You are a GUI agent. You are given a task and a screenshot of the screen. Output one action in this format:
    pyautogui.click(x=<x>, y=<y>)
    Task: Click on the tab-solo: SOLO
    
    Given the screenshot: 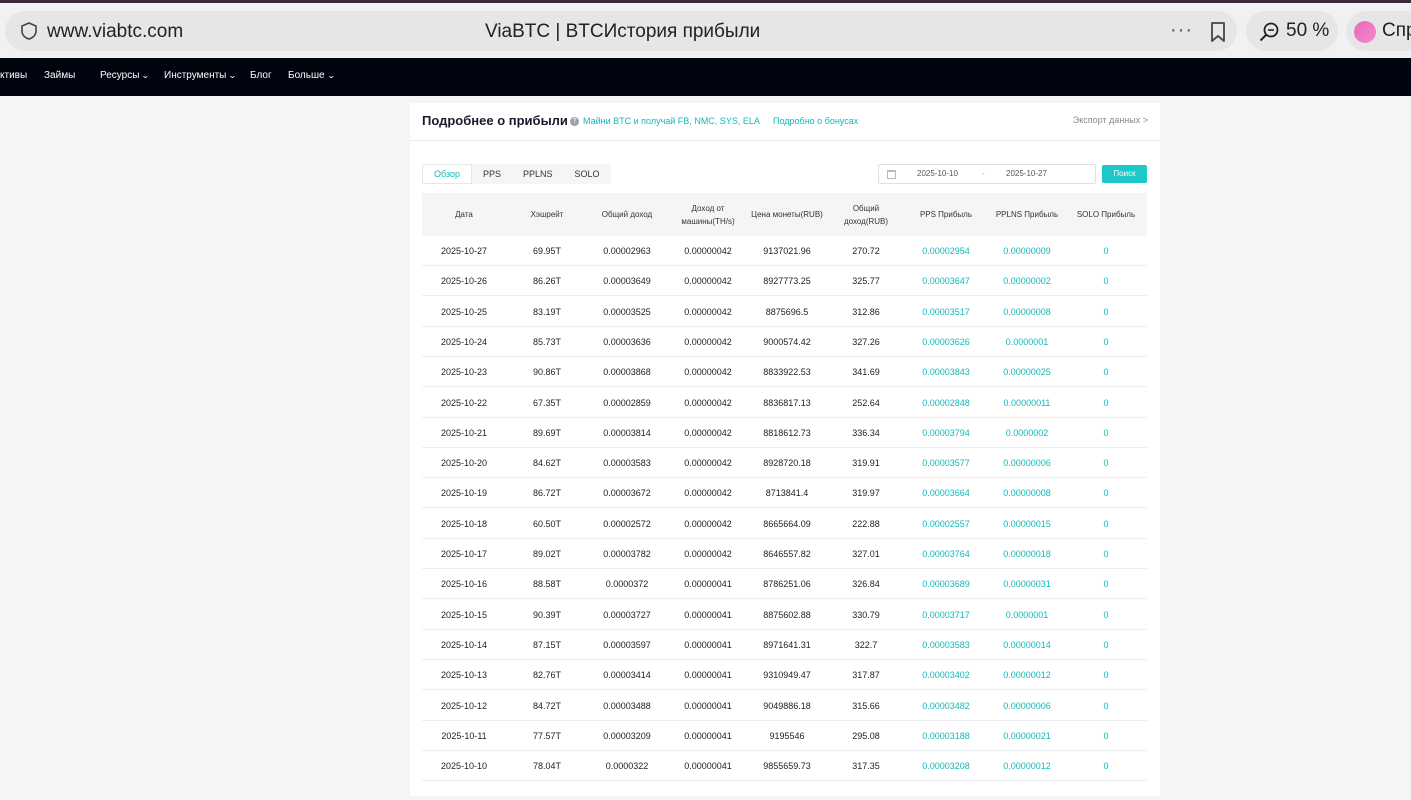 What is the action you would take?
    pyautogui.click(x=587, y=174)
    